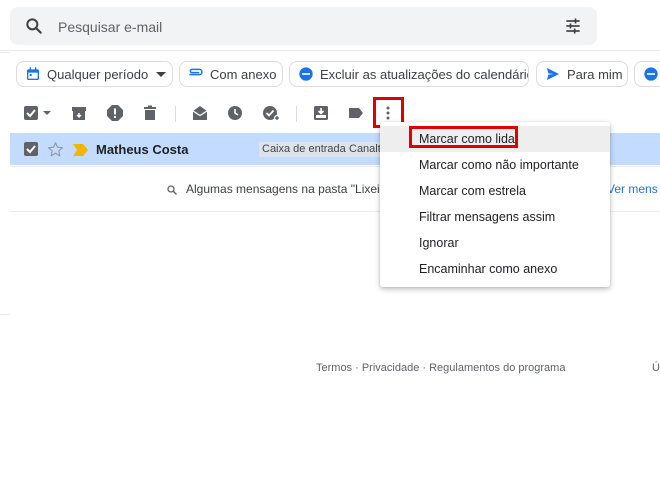 This screenshot has width=660, height=495. I want to click on chip-overflow, so click(647, 74).